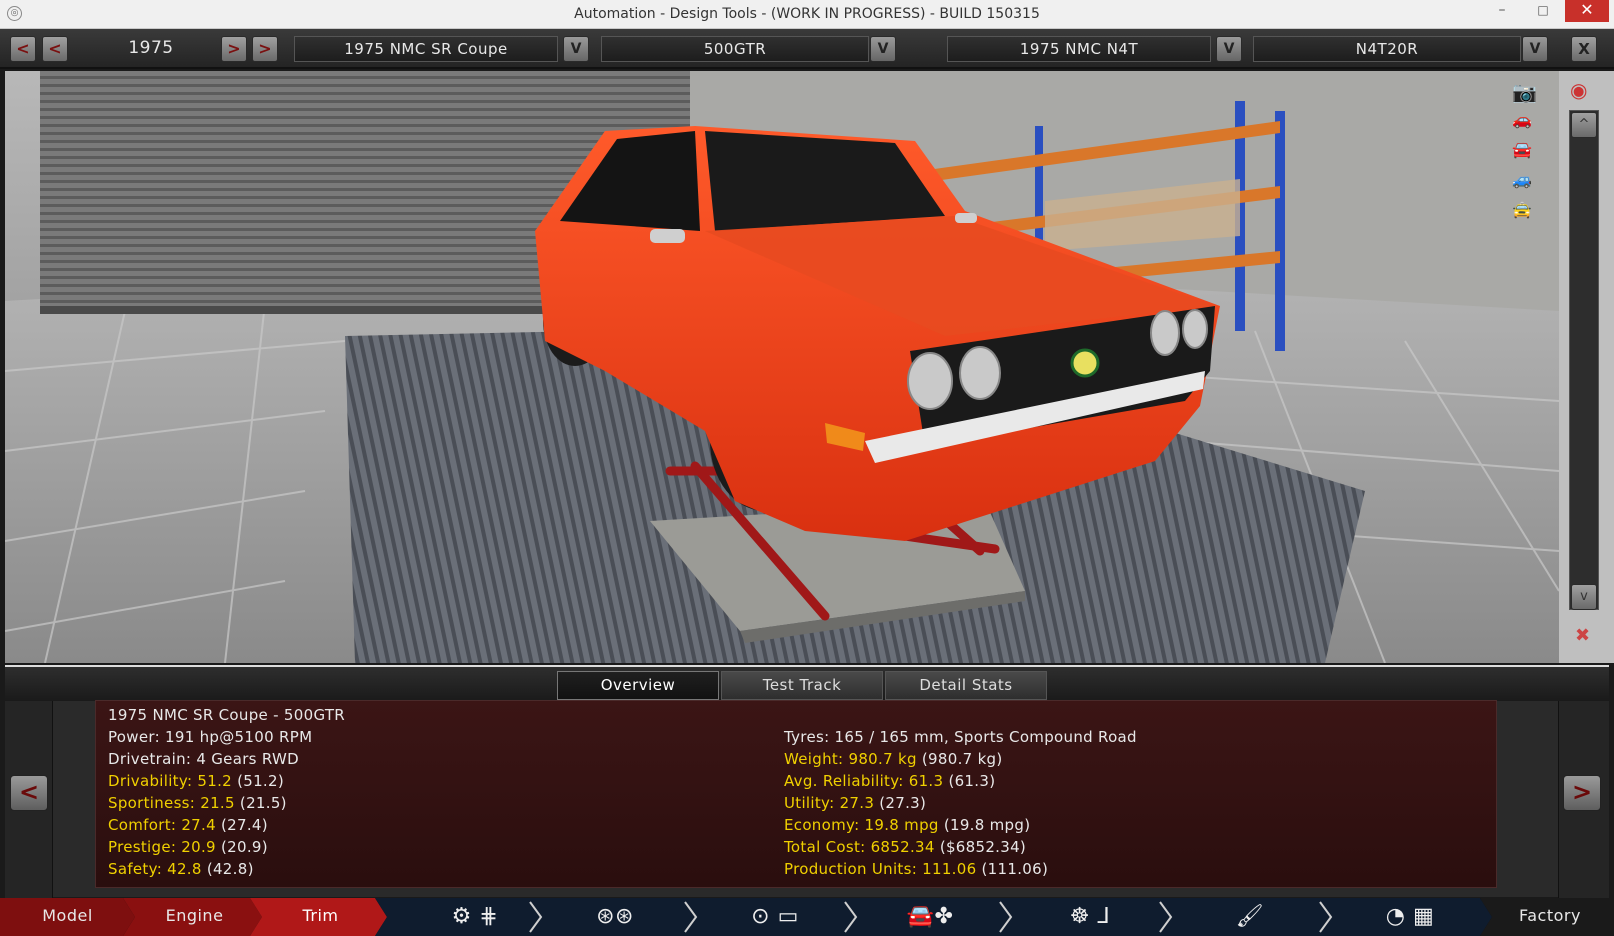 The width and height of the screenshot is (1614, 936). I want to click on eye-icon: ◉, so click(1578, 90).